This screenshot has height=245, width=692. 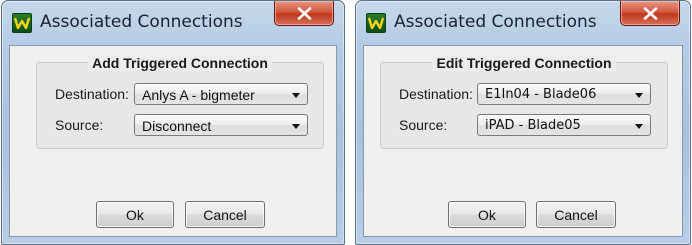 I want to click on source-select: Disconnect, so click(x=221, y=125).